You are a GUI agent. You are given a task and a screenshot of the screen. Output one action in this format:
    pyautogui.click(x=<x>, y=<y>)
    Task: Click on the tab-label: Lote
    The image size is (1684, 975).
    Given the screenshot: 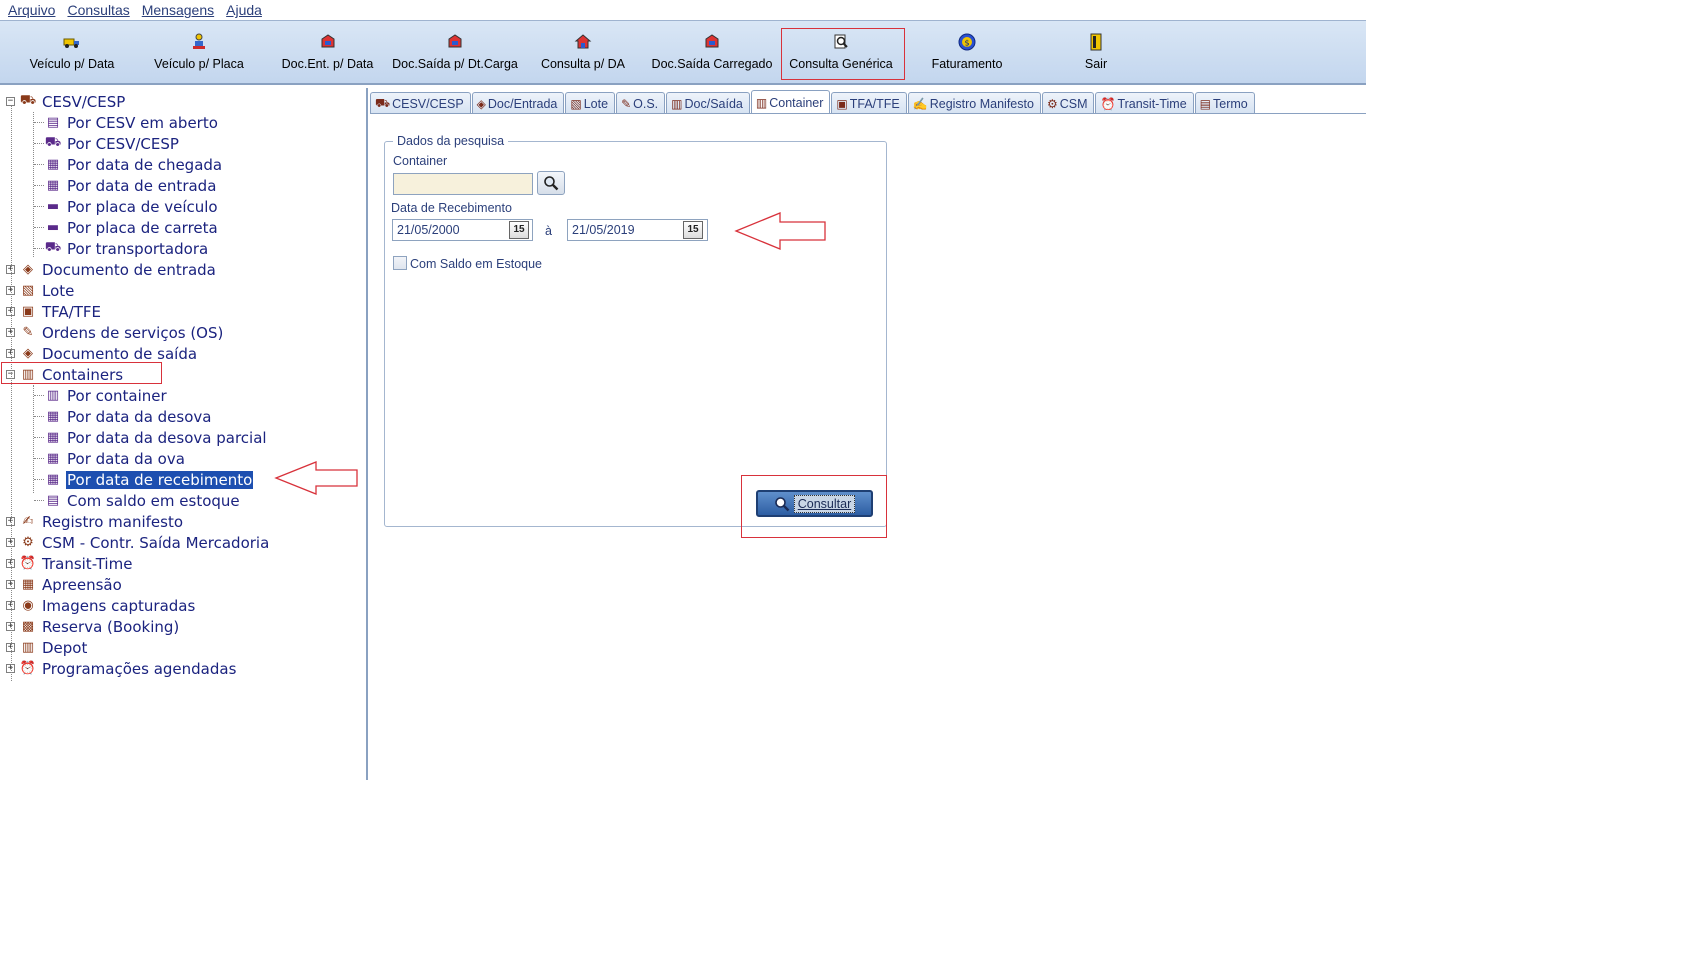 What is the action you would take?
    pyautogui.click(x=596, y=103)
    